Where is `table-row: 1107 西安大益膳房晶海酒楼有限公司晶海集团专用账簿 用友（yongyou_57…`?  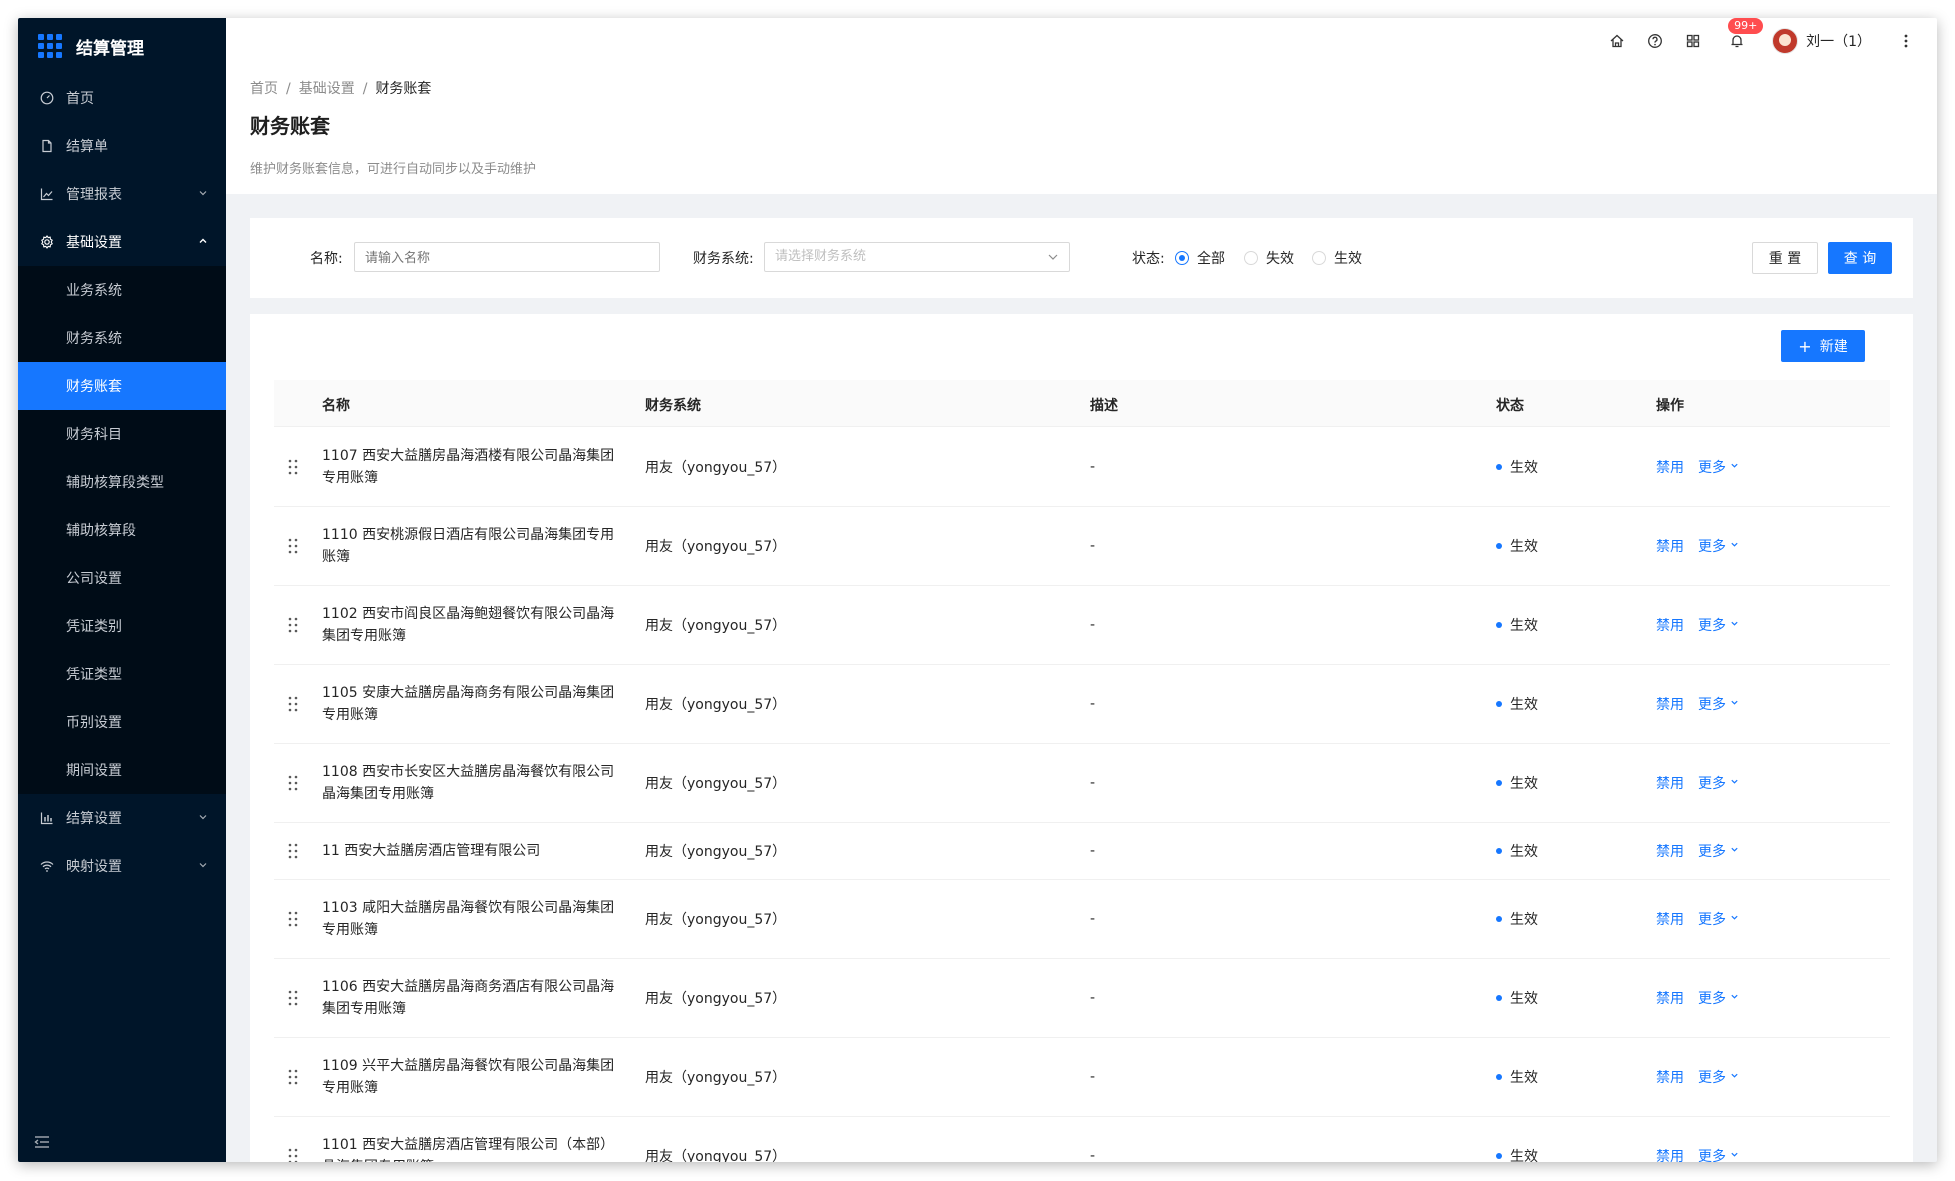
table-row: 1107 西安大益膳房晶海酒楼有限公司晶海集团专用账簿 用友（yongyou_57… is located at coordinates (1082, 467).